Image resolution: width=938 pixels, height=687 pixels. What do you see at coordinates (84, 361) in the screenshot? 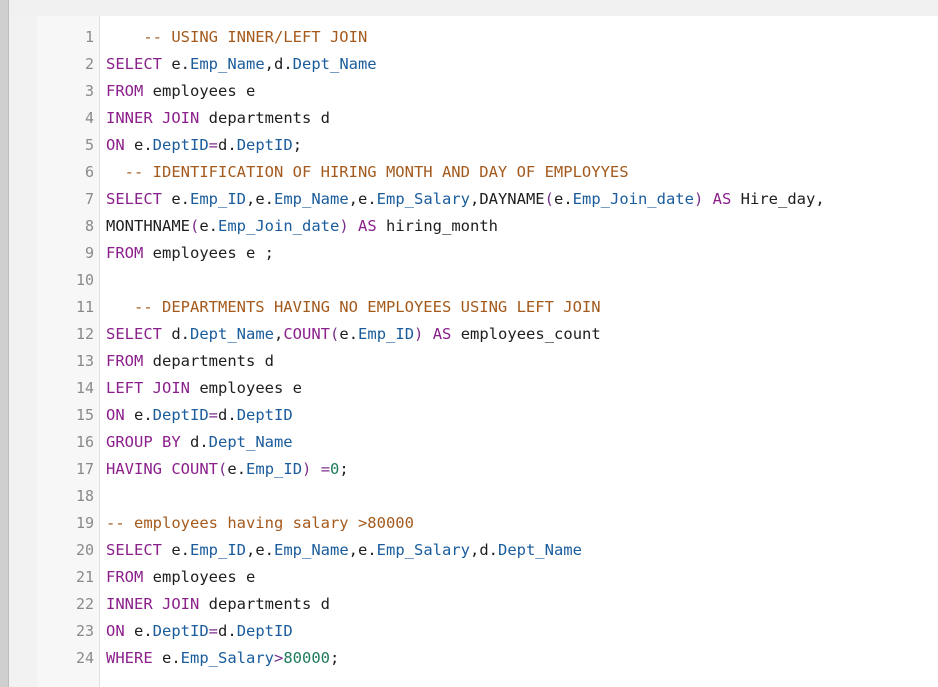
I see `line-number: 13` at bounding box center [84, 361].